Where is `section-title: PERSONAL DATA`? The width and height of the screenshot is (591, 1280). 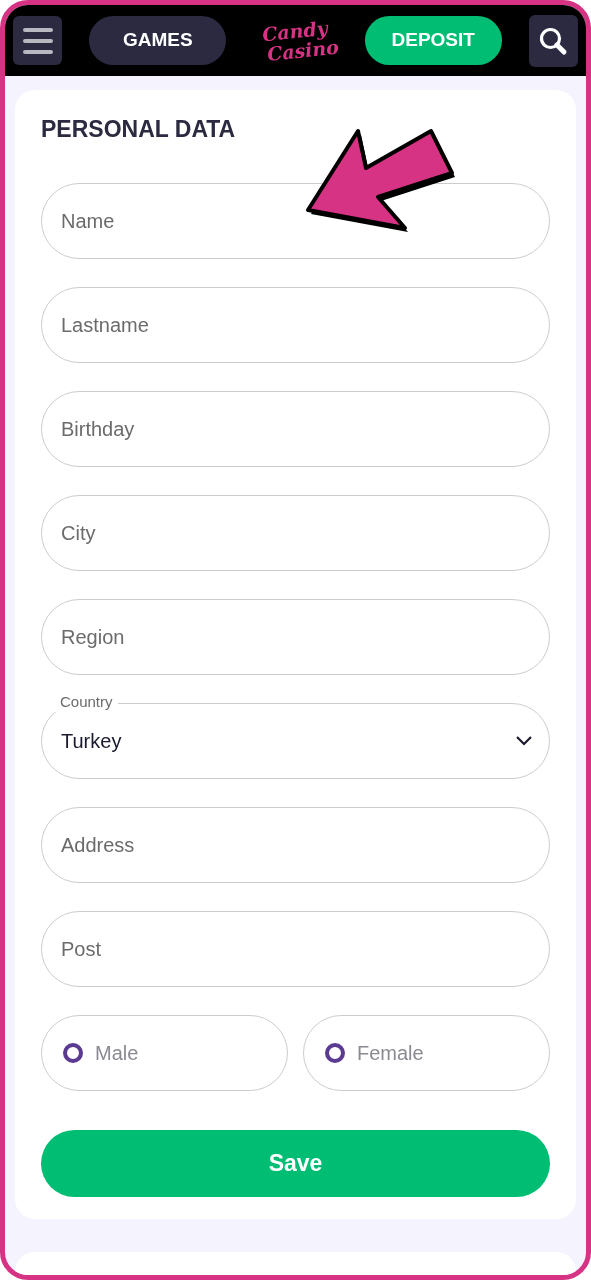 section-title: PERSONAL DATA is located at coordinates (139, 129).